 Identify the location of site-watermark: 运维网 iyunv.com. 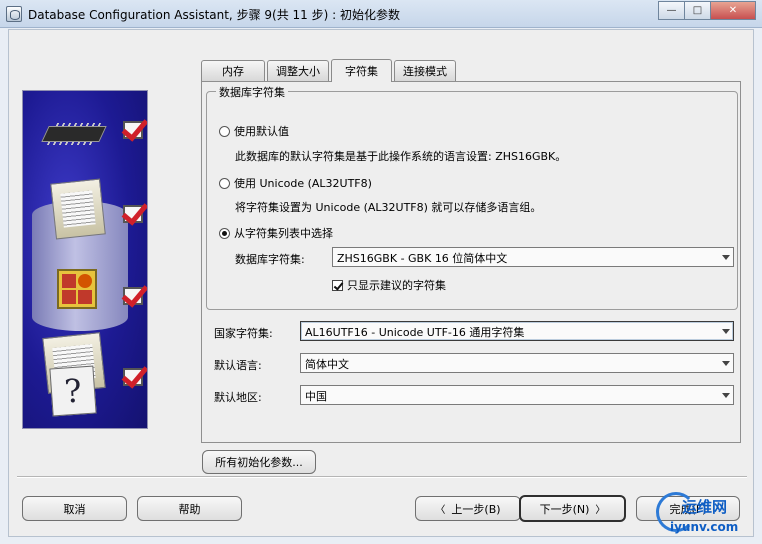
(706, 515).